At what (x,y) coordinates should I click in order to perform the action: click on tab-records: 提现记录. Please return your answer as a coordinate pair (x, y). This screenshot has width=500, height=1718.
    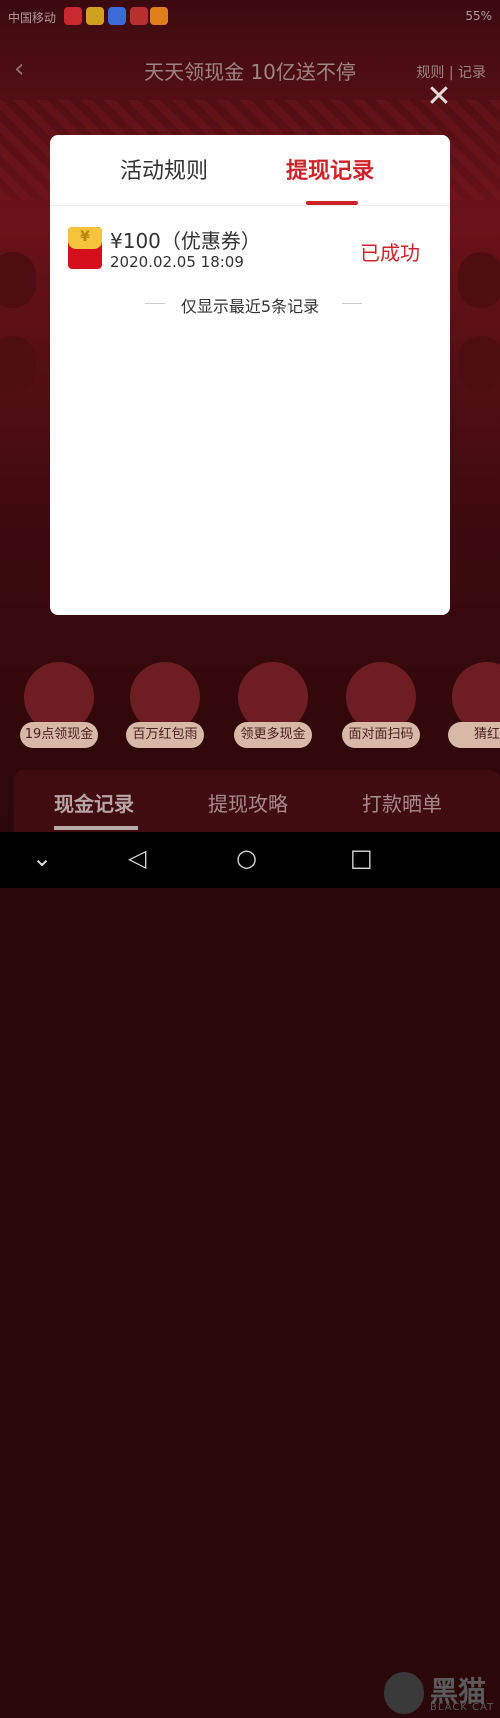
    Looking at the image, I should click on (330, 169).